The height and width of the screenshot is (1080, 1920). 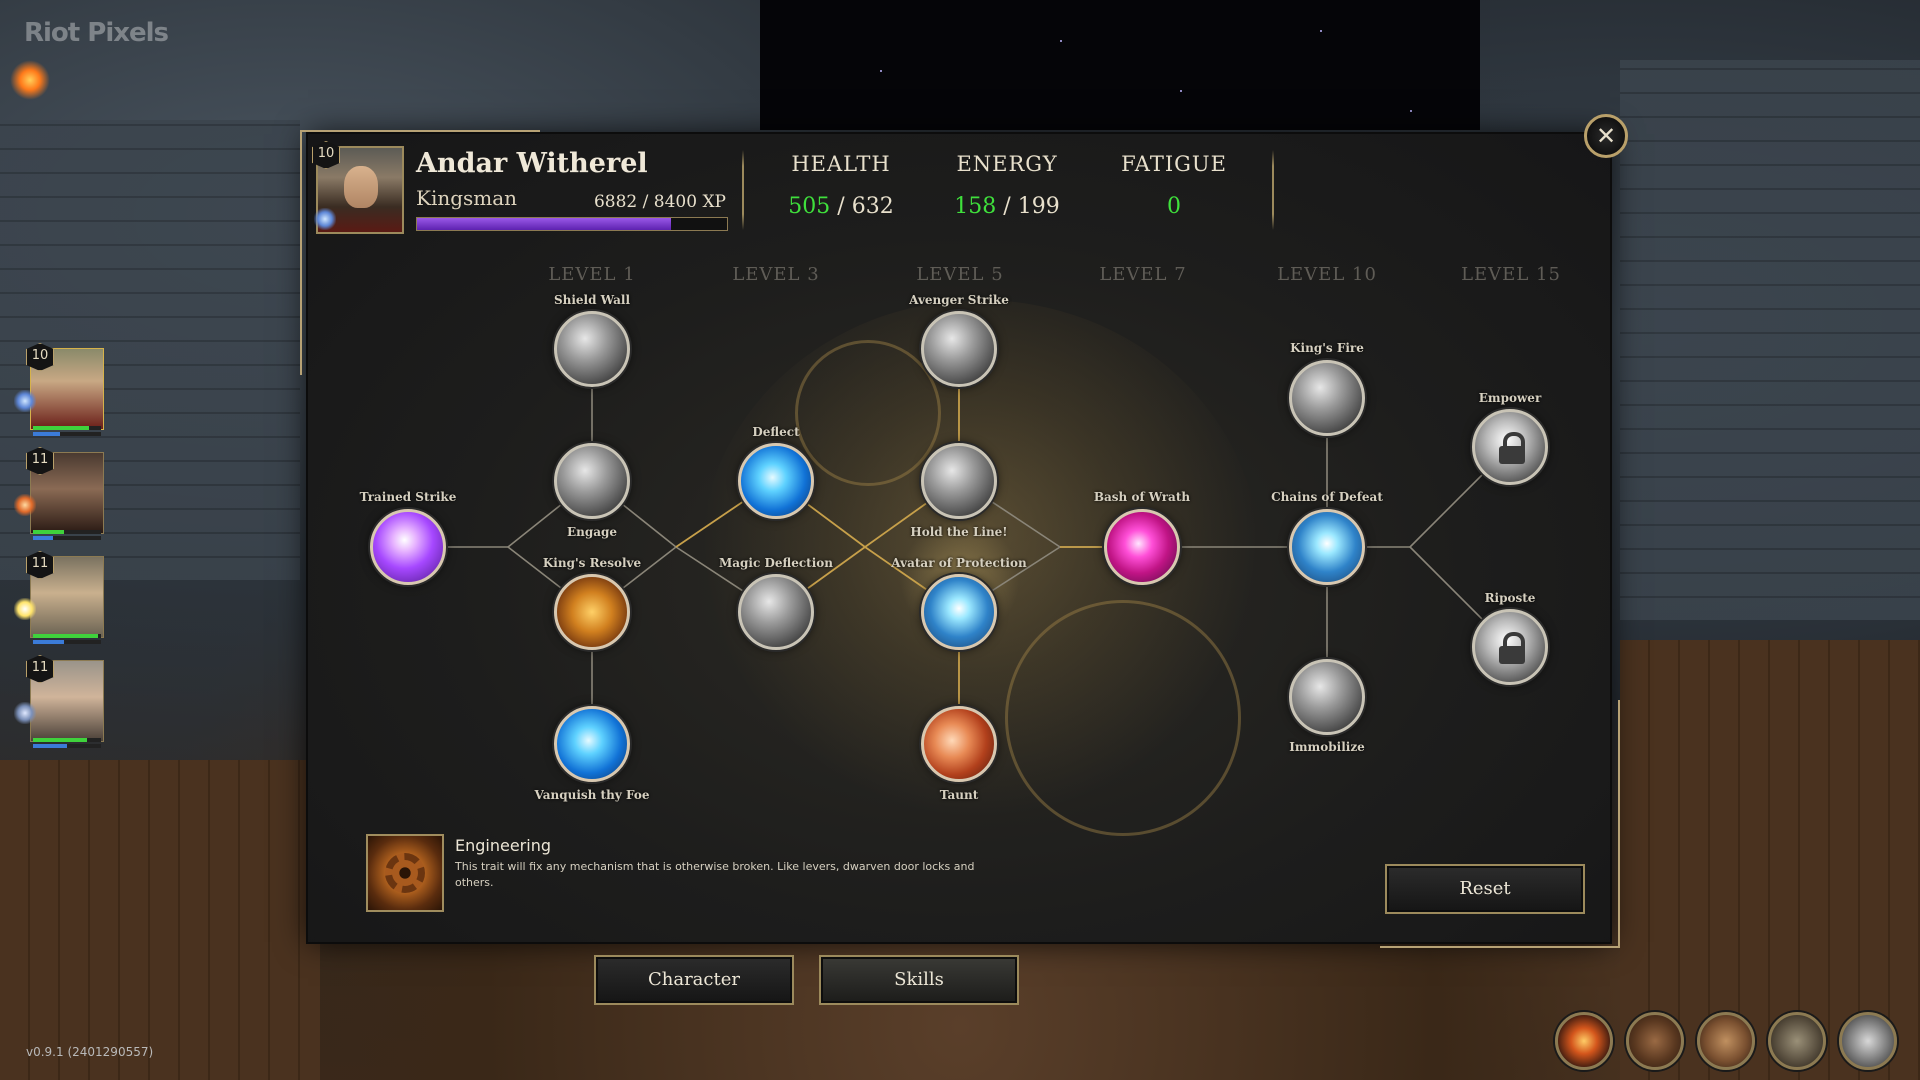 What do you see at coordinates (1327, 747) in the screenshot?
I see `skill-label-immobilize: Immobilize` at bounding box center [1327, 747].